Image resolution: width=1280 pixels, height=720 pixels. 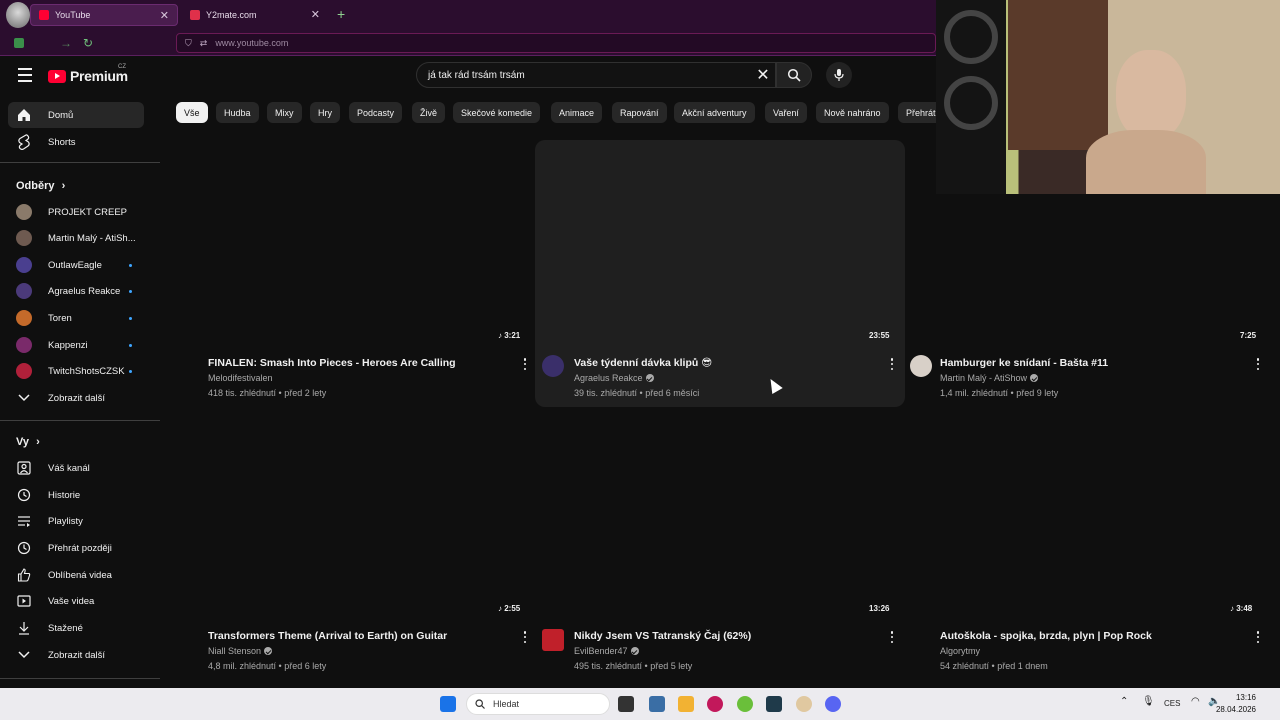 What do you see at coordinates (76, 212) in the screenshot?
I see `sidebar-sub-projekt-creep: PROJEKT CREEP` at bounding box center [76, 212].